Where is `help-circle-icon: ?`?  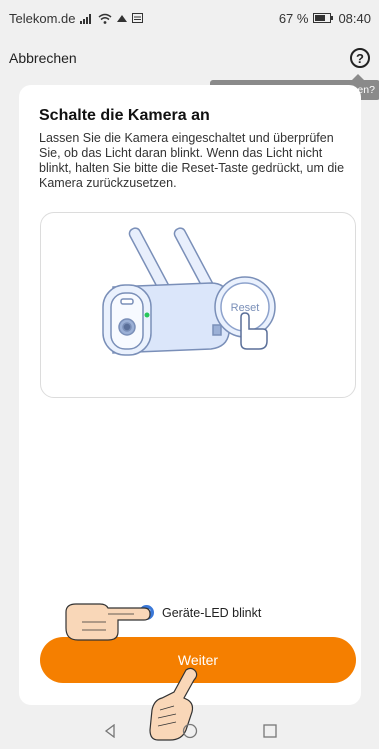
help-circle-icon: ? is located at coordinates (360, 58).